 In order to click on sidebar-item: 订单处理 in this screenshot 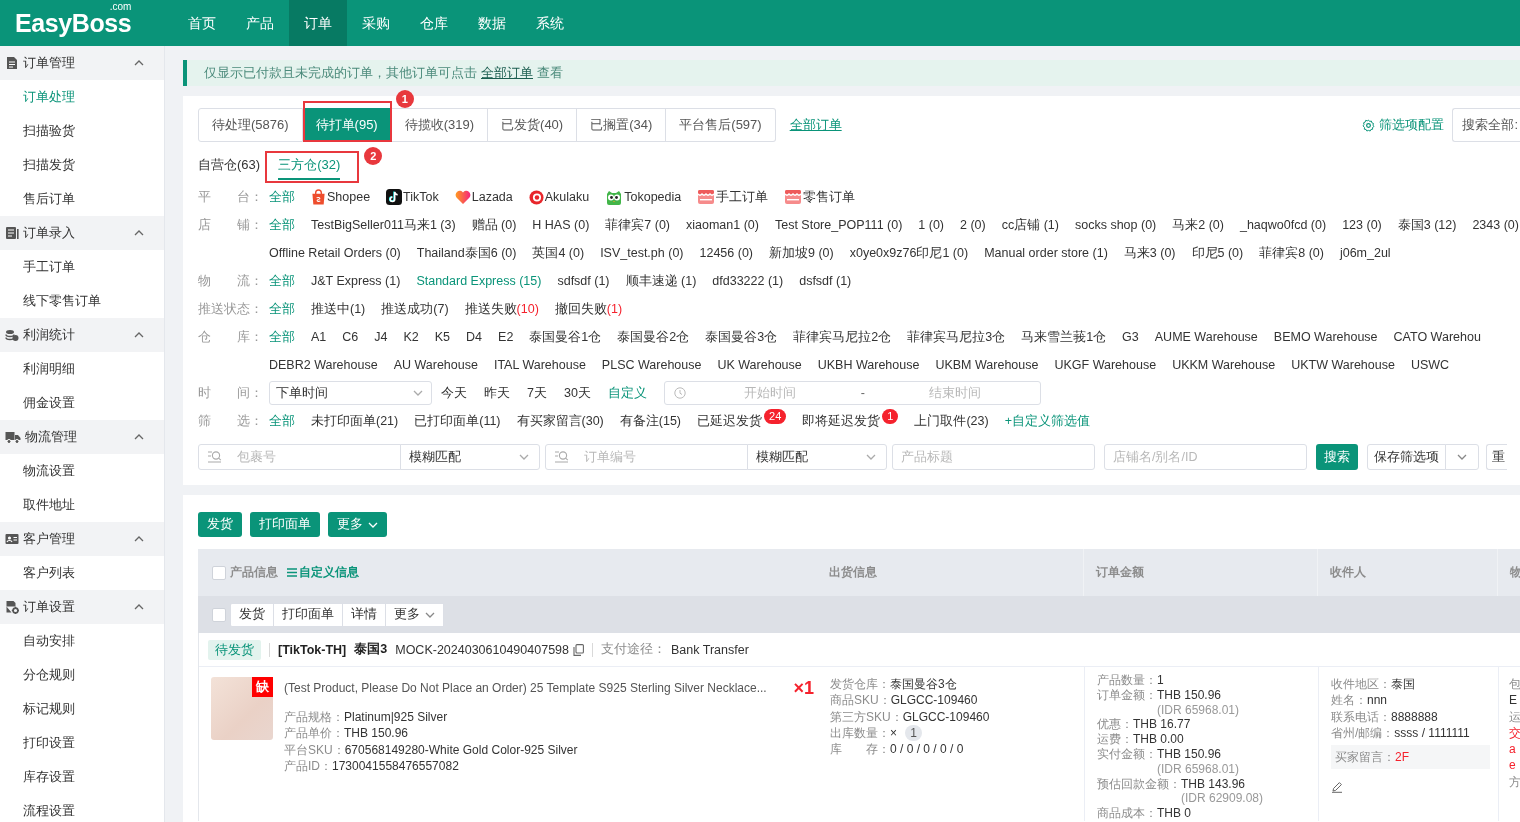, I will do `click(82, 97)`.